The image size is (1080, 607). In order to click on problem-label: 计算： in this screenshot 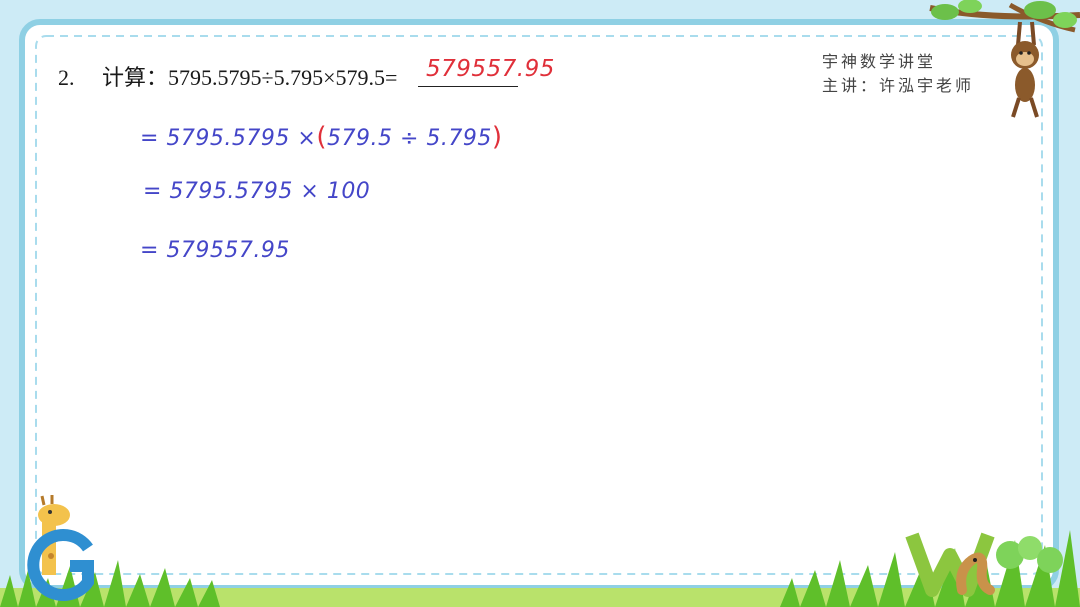, I will do `click(135, 77)`.